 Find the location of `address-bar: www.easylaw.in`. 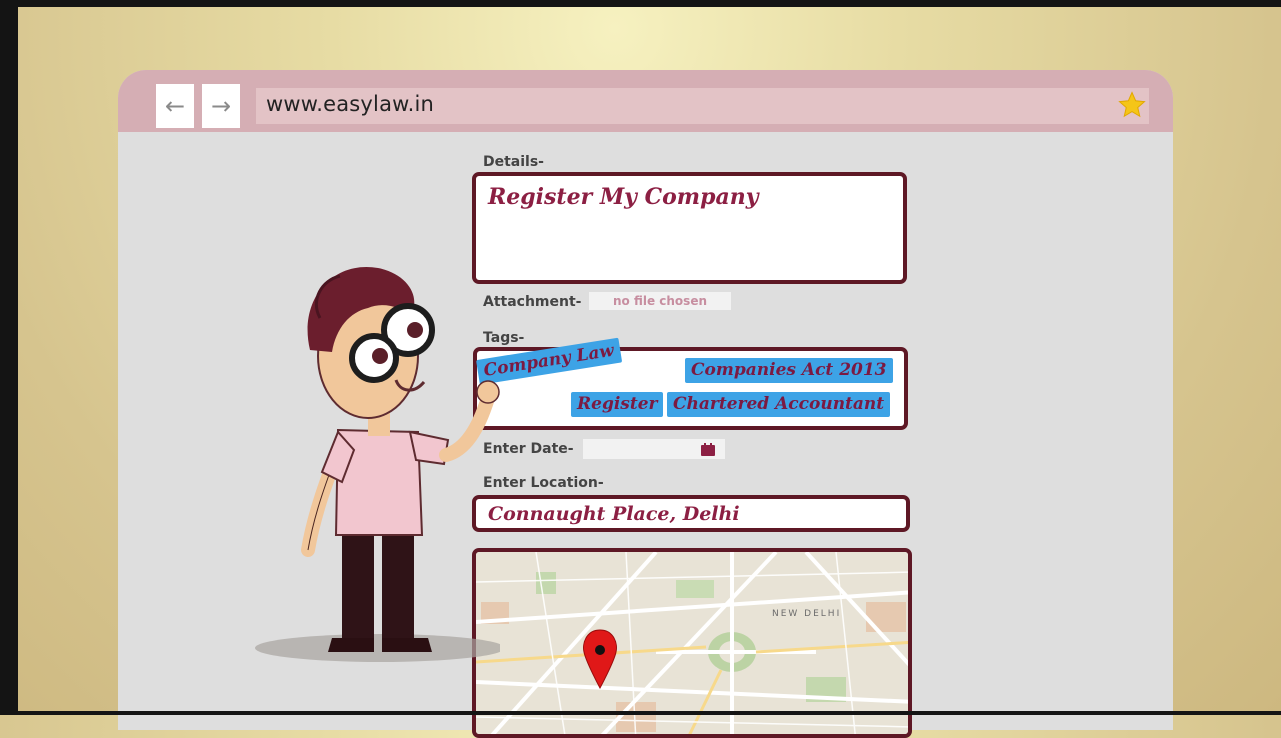

address-bar: www.easylaw.in is located at coordinates (702, 106).